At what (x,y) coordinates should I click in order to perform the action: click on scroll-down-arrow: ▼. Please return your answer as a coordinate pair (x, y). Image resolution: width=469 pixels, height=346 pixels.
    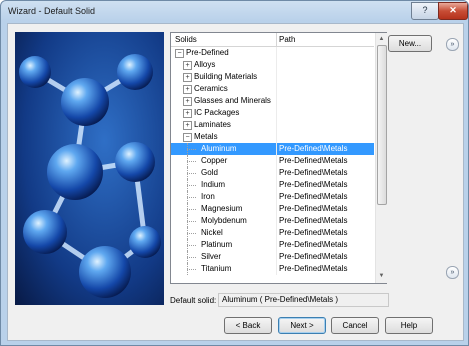
    Looking at the image, I should click on (381, 276).